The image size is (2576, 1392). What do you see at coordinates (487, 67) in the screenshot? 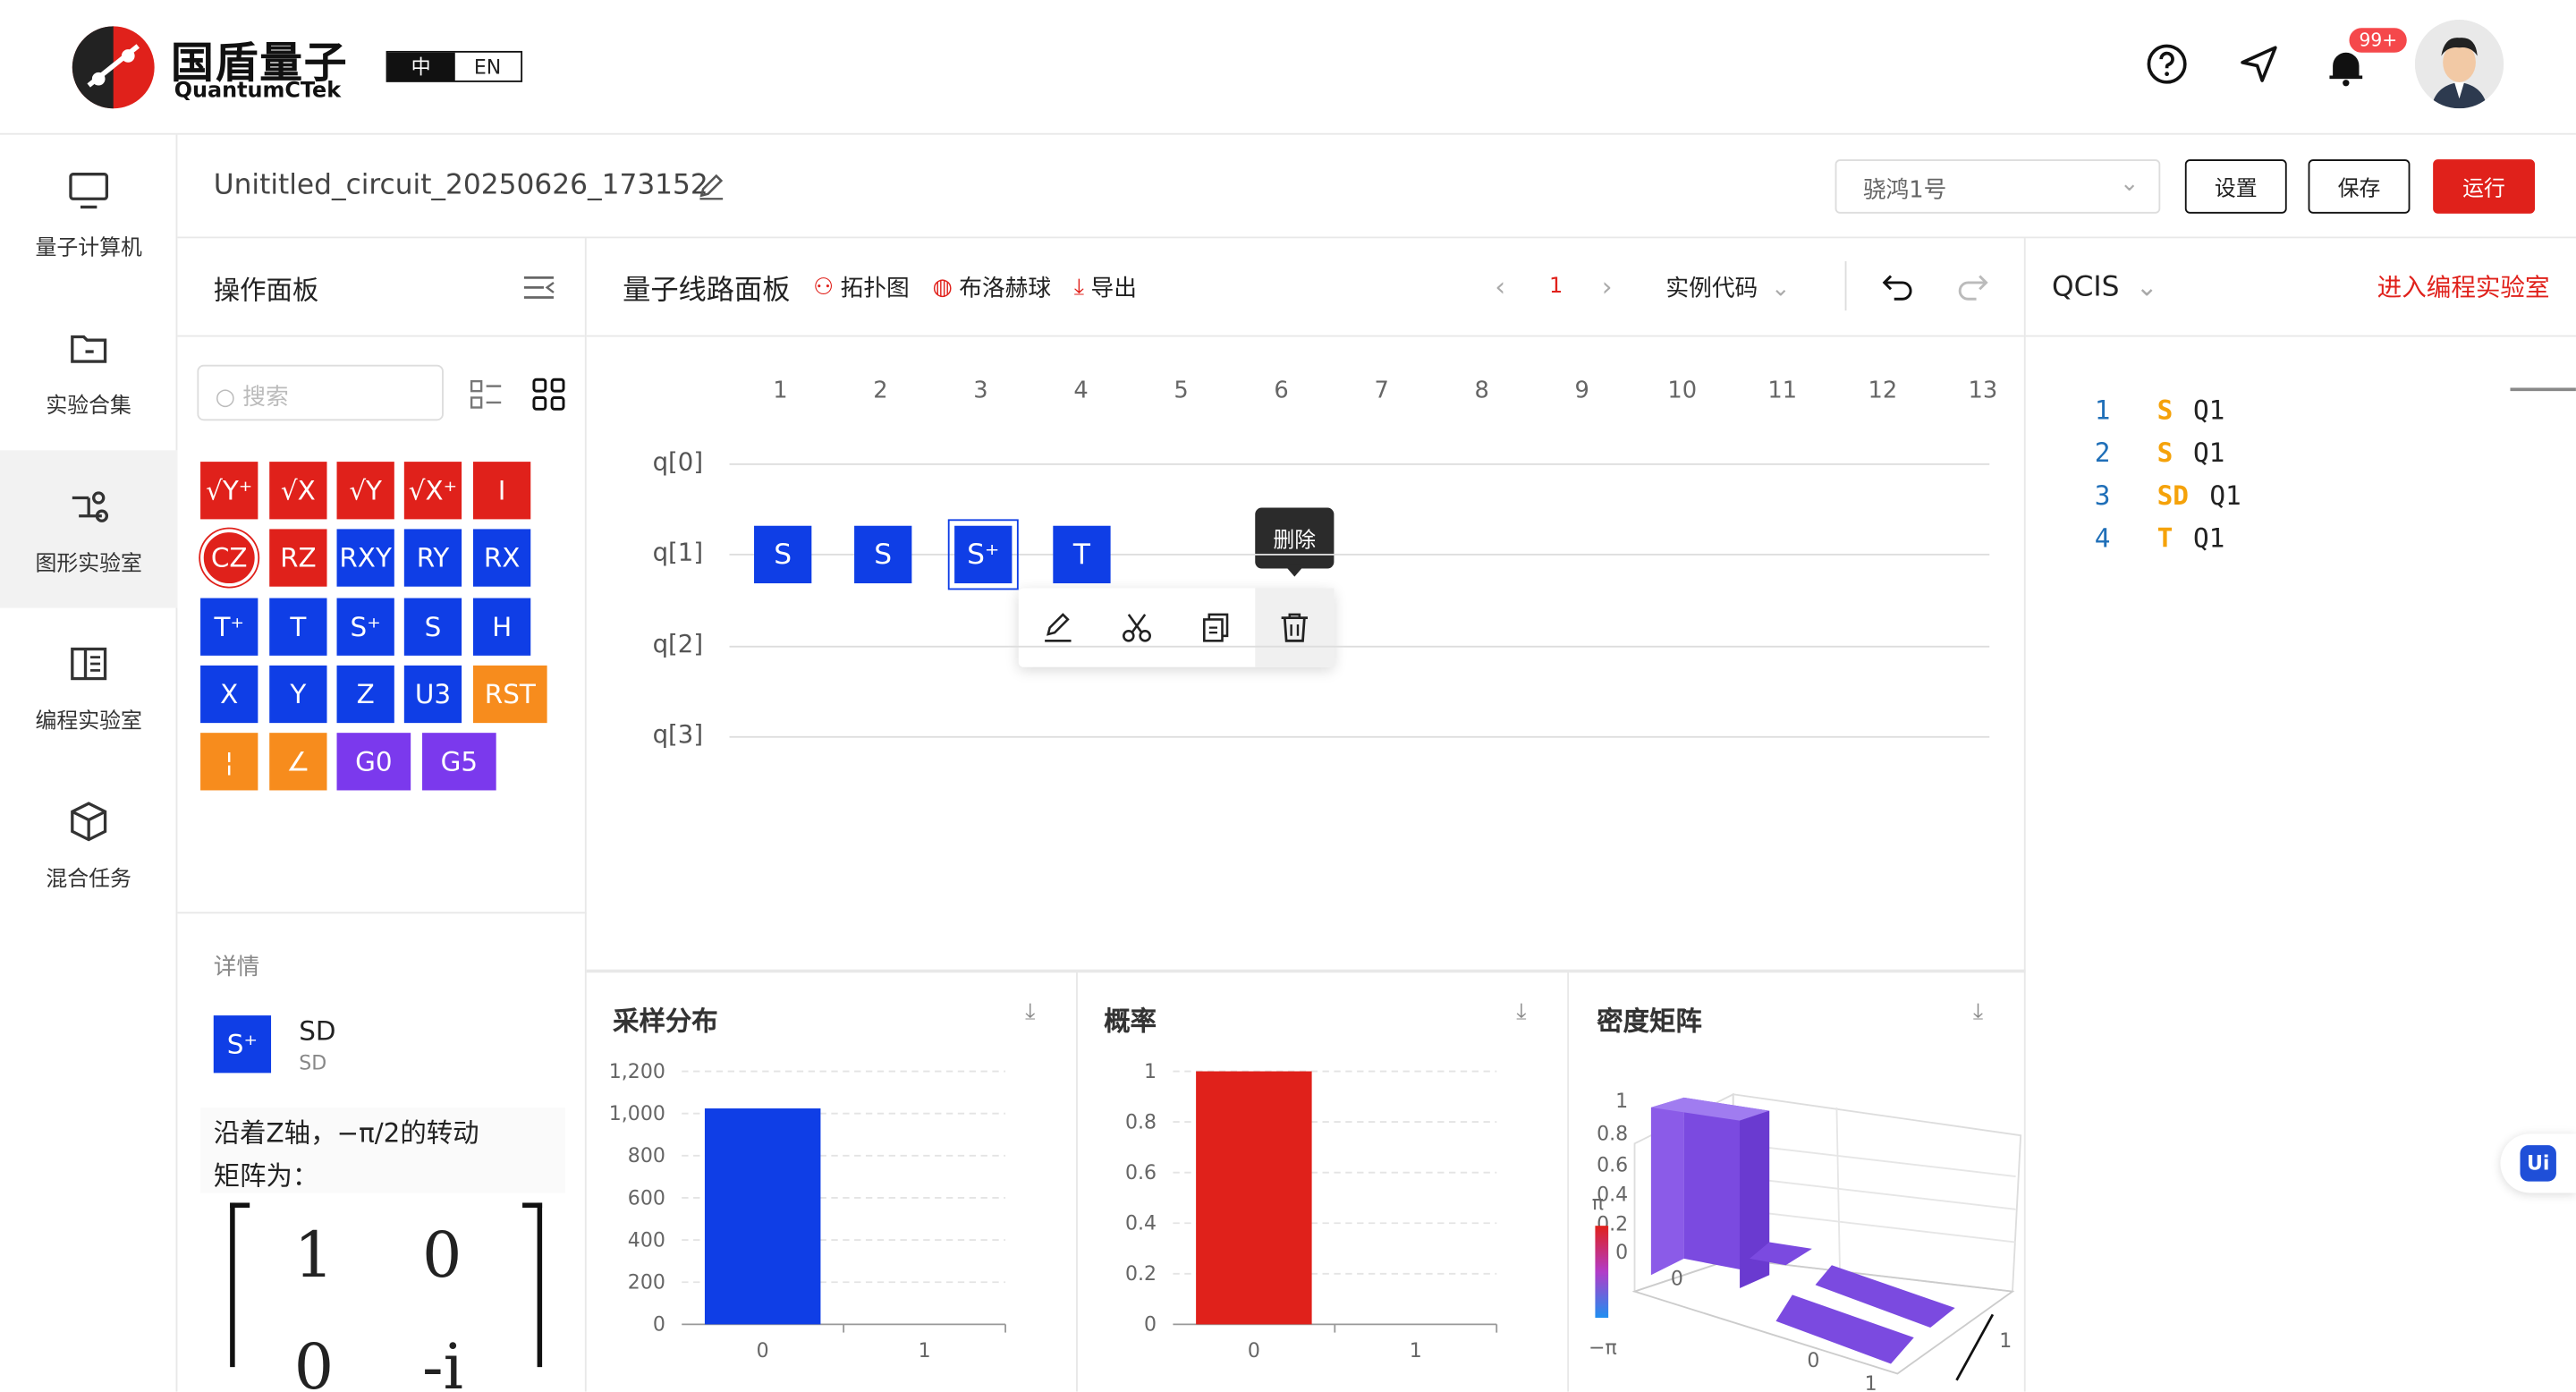
I see `lang-en: EN` at bounding box center [487, 67].